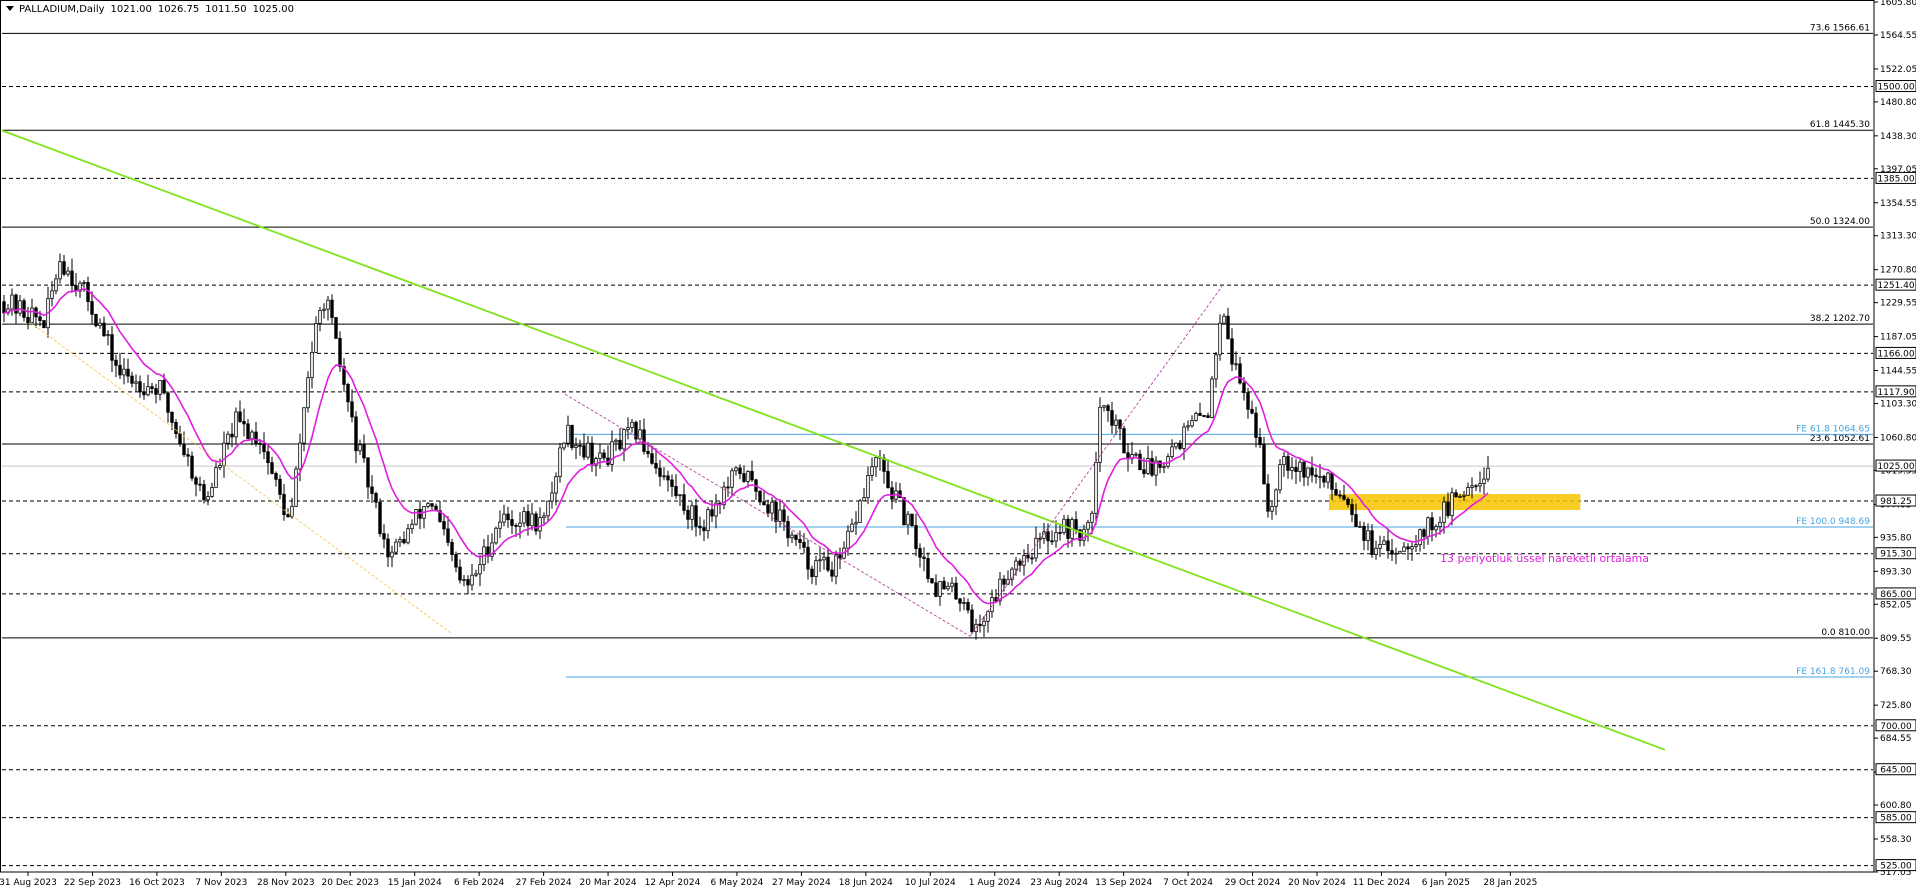  Describe the element at coordinates (1898, 204) in the screenshot. I see `y-tick-label: 1354.55` at that location.